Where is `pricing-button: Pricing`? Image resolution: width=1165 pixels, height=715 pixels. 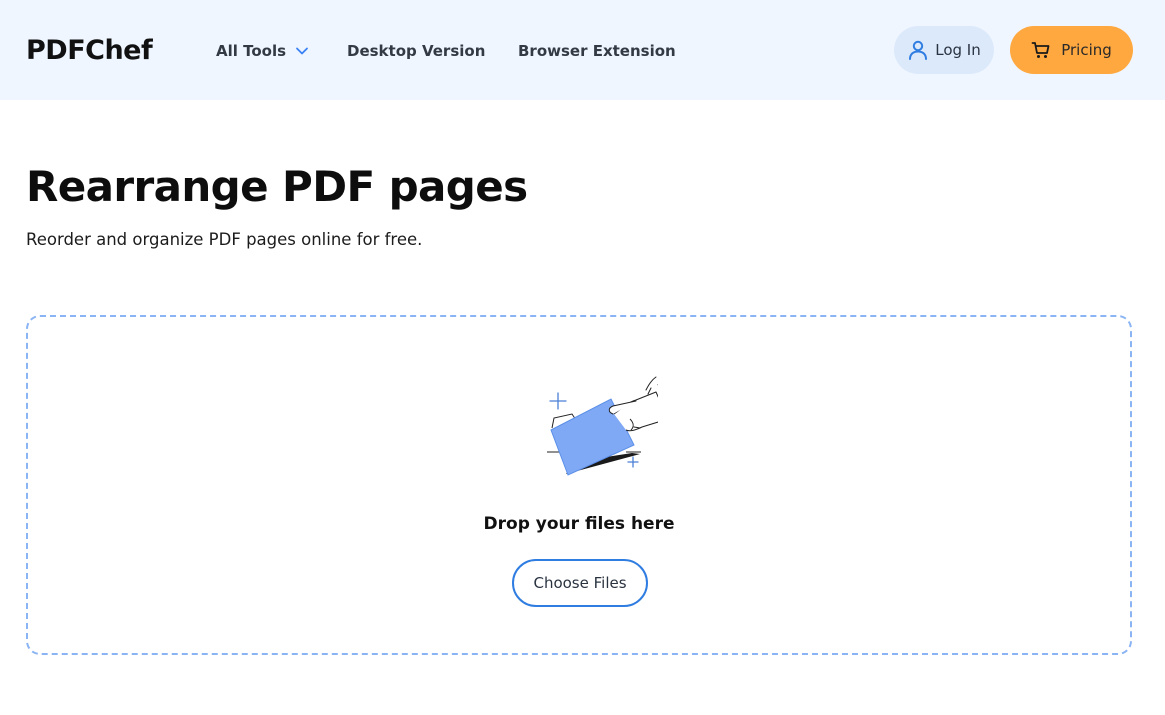 pricing-button: Pricing is located at coordinates (1071, 50).